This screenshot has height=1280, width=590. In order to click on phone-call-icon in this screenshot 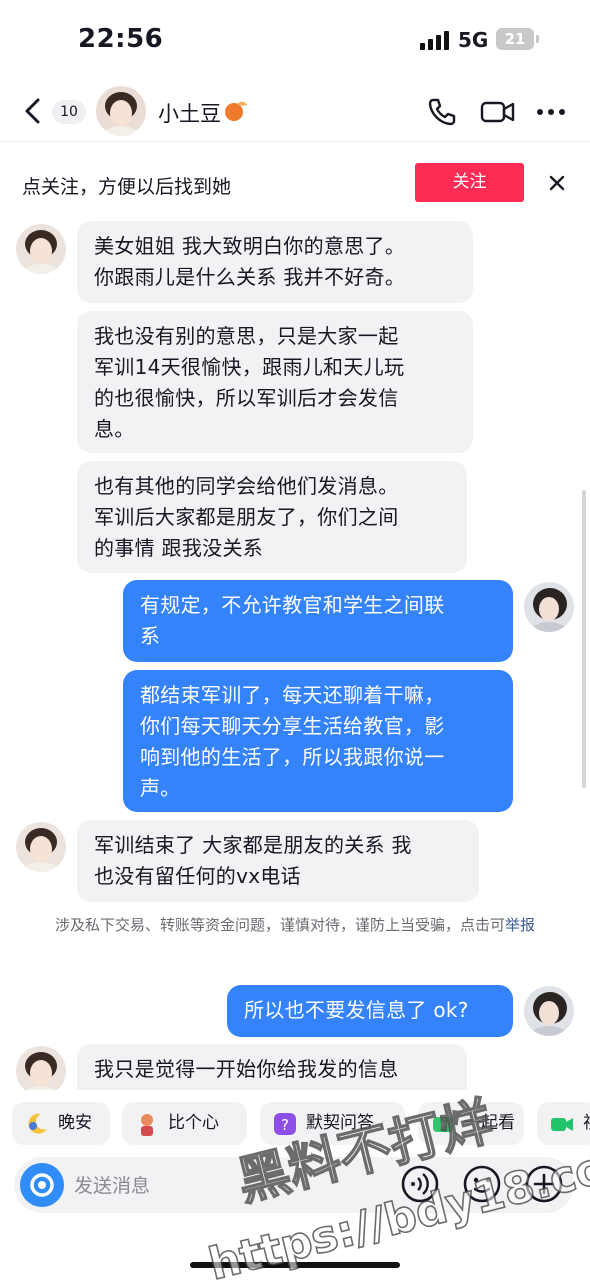, I will do `click(442, 112)`.